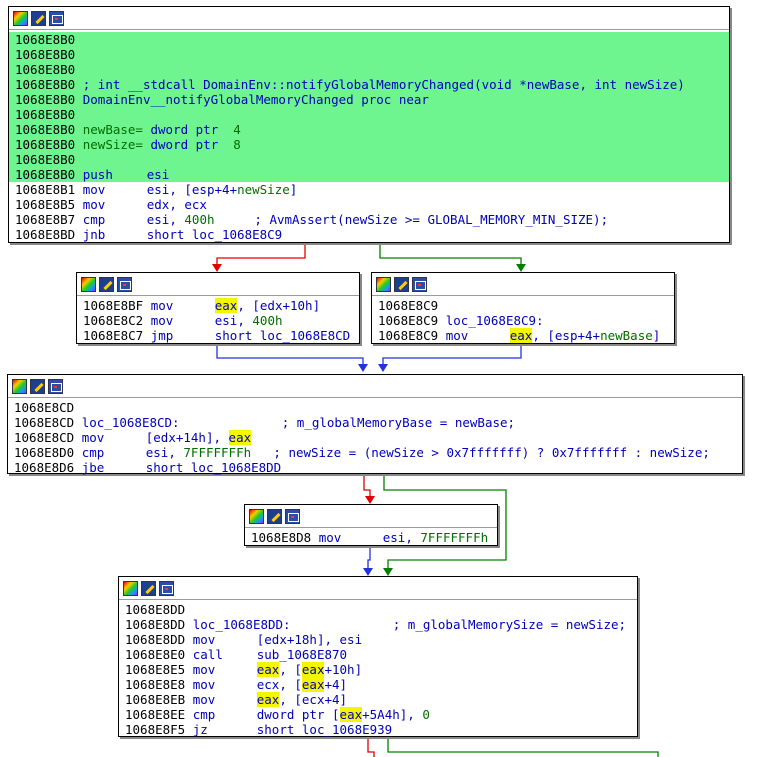 The height and width of the screenshot is (757, 780). I want to click on code-line: 1068E8E8 mov ecx, [eax+4], so click(378, 684).